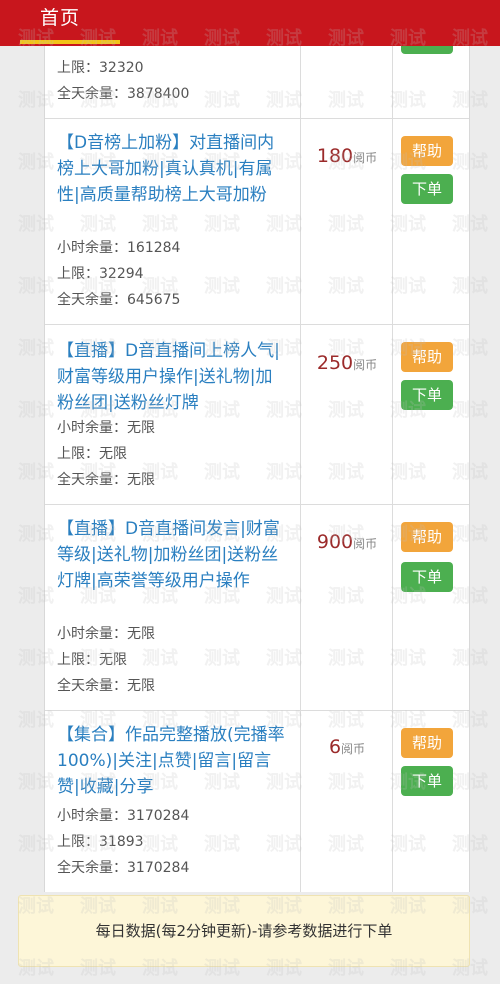 The height and width of the screenshot is (984, 500). Describe the element at coordinates (123, 94) in the screenshot. I see `stat-daily-remaining: 全天余量：3878400` at that location.